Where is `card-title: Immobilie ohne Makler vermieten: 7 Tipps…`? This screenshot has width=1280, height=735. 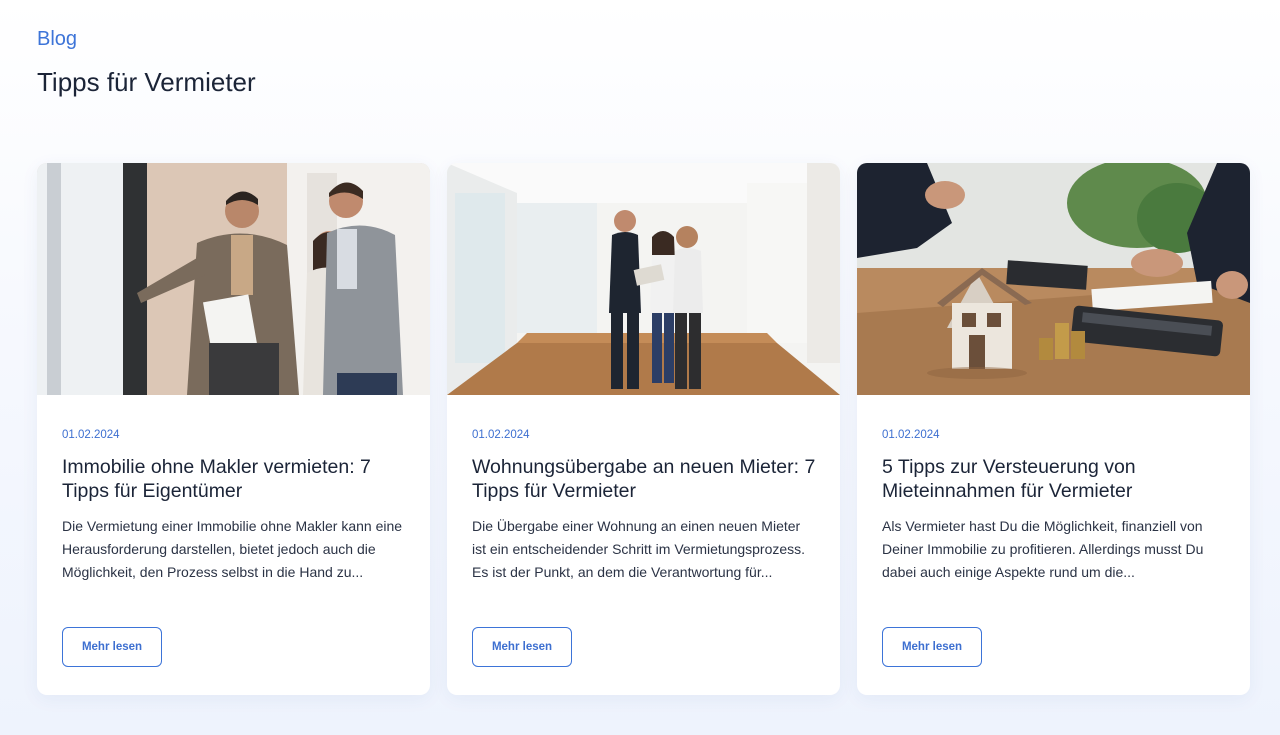 card-title: Immobilie ohne Makler vermieten: 7 Tipps… is located at coordinates (234, 479).